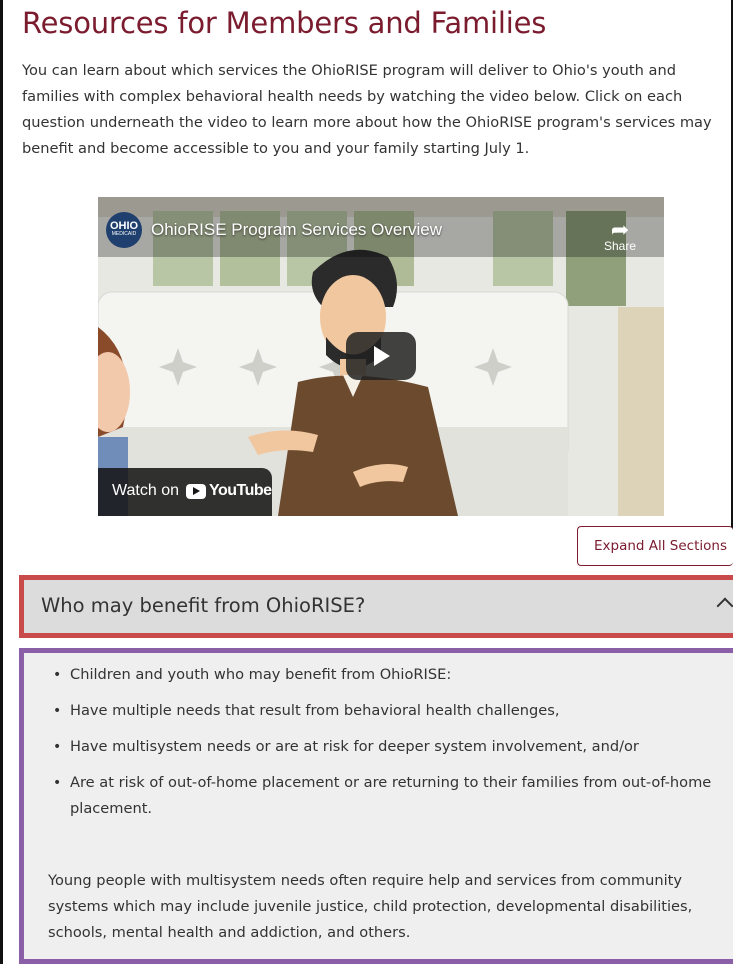 The height and width of the screenshot is (964, 733). I want to click on watch-on-label: Watch on, so click(145, 490).